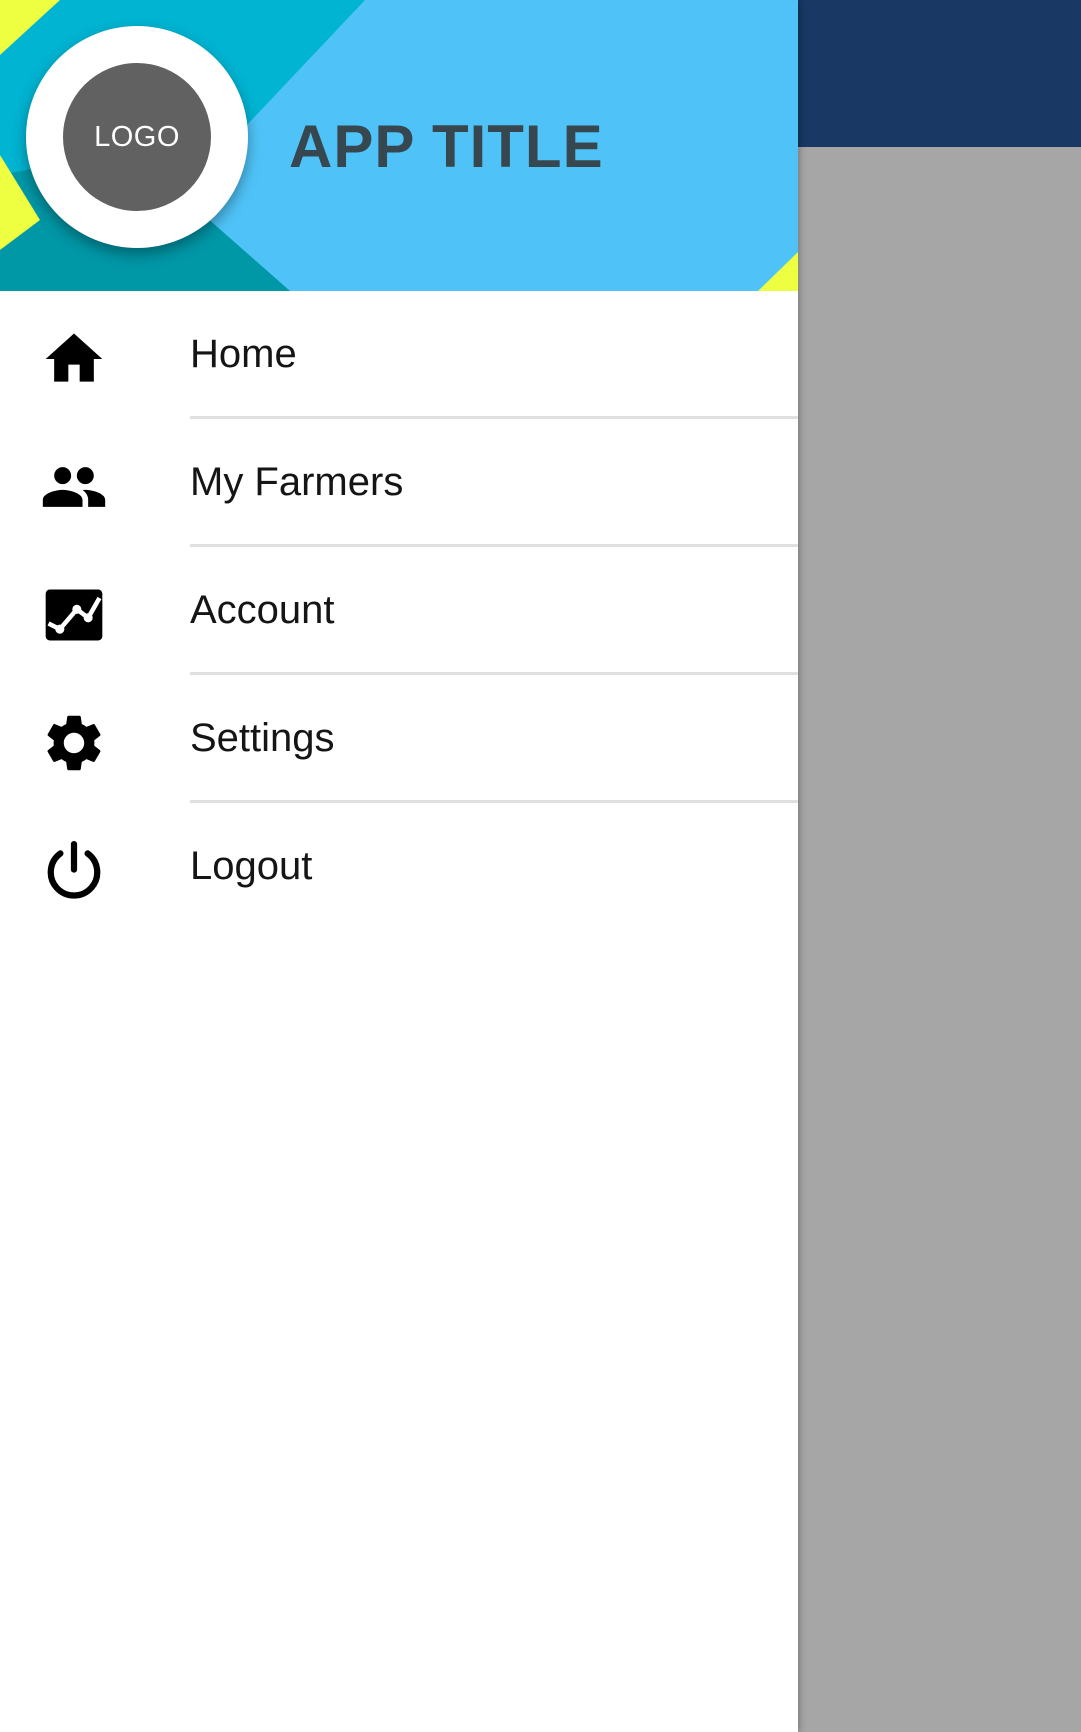 The height and width of the screenshot is (1732, 1081). Describe the element at coordinates (262, 610) in the screenshot. I see `menu-item-label: Account` at that location.